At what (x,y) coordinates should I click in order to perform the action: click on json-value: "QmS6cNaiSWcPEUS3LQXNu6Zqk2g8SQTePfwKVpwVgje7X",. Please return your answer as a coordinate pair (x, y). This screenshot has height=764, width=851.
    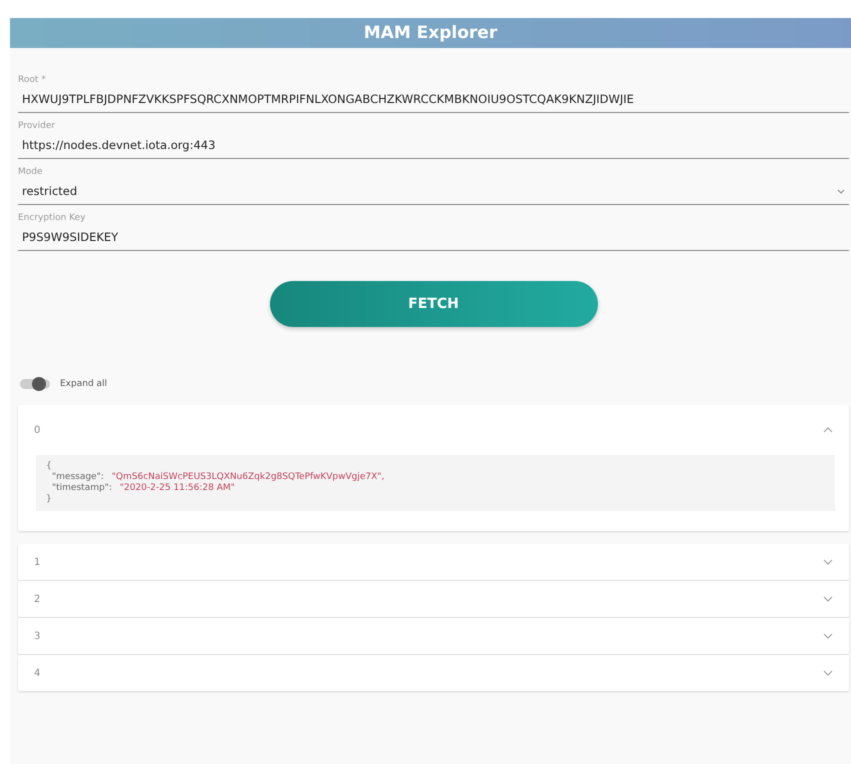
    Looking at the image, I should click on (248, 477).